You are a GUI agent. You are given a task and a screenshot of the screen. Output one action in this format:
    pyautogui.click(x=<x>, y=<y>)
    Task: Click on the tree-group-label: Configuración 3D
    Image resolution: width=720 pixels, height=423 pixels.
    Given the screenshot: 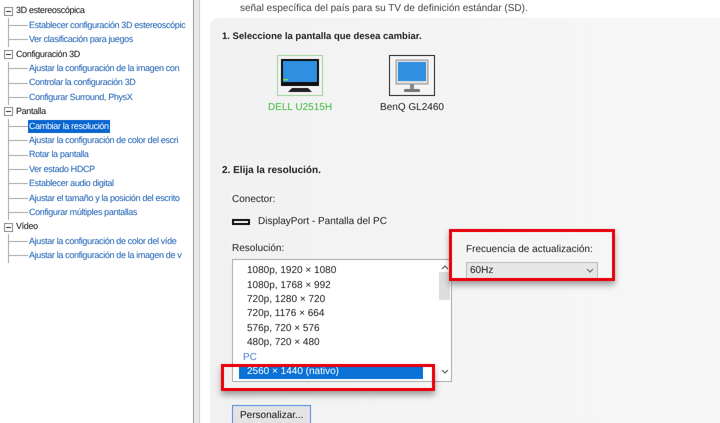 What is the action you would take?
    pyautogui.click(x=48, y=55)
    